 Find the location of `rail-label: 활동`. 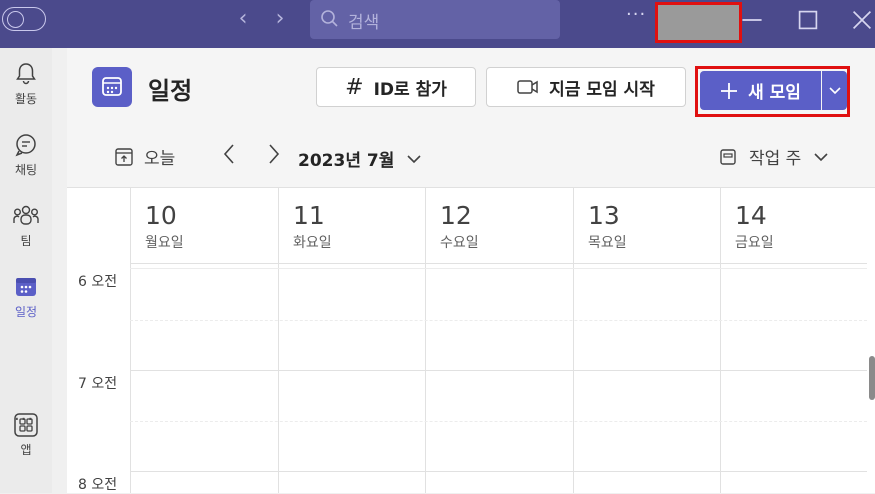

rail-label: 활동 is located at coordinates (26, 99).